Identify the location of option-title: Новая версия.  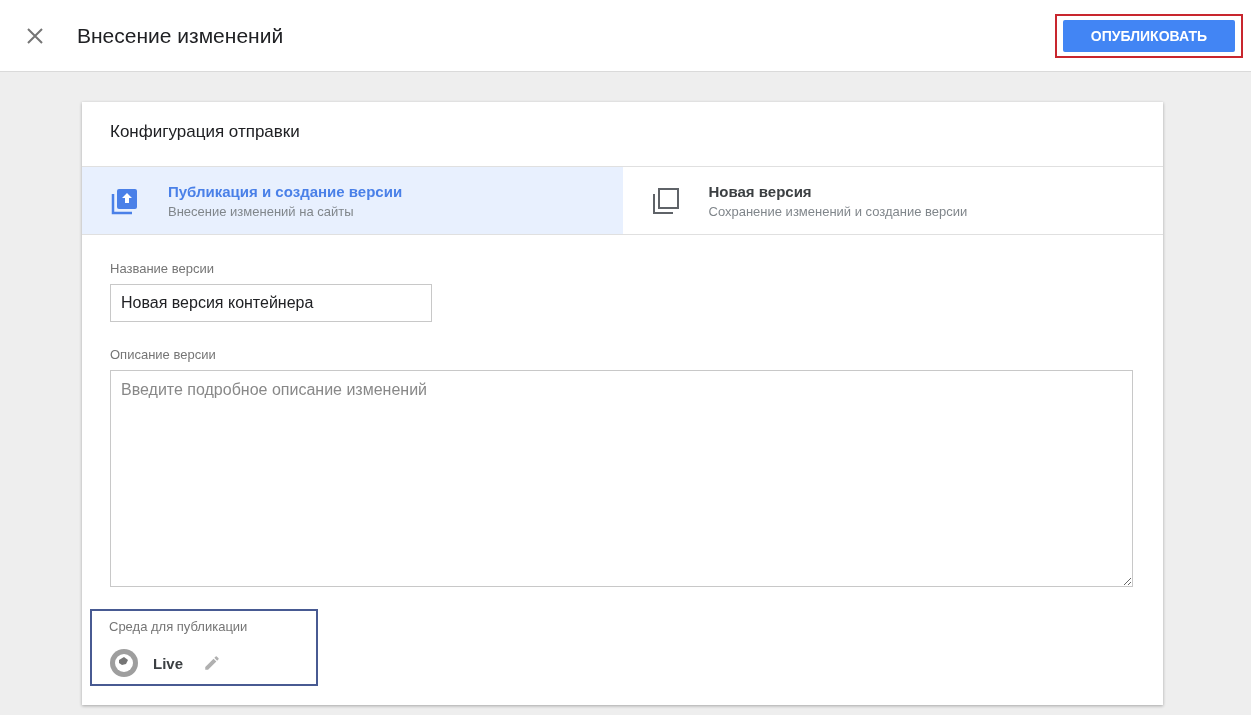
(760, 191).